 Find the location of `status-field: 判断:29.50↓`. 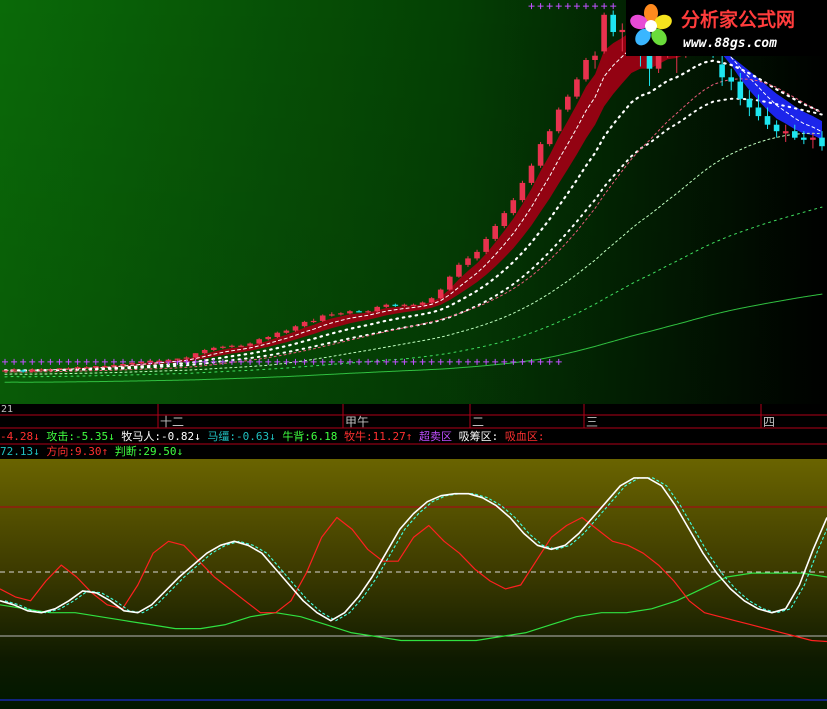

status-field: 判断:29.50↓ is located at coordinates (149, 451).